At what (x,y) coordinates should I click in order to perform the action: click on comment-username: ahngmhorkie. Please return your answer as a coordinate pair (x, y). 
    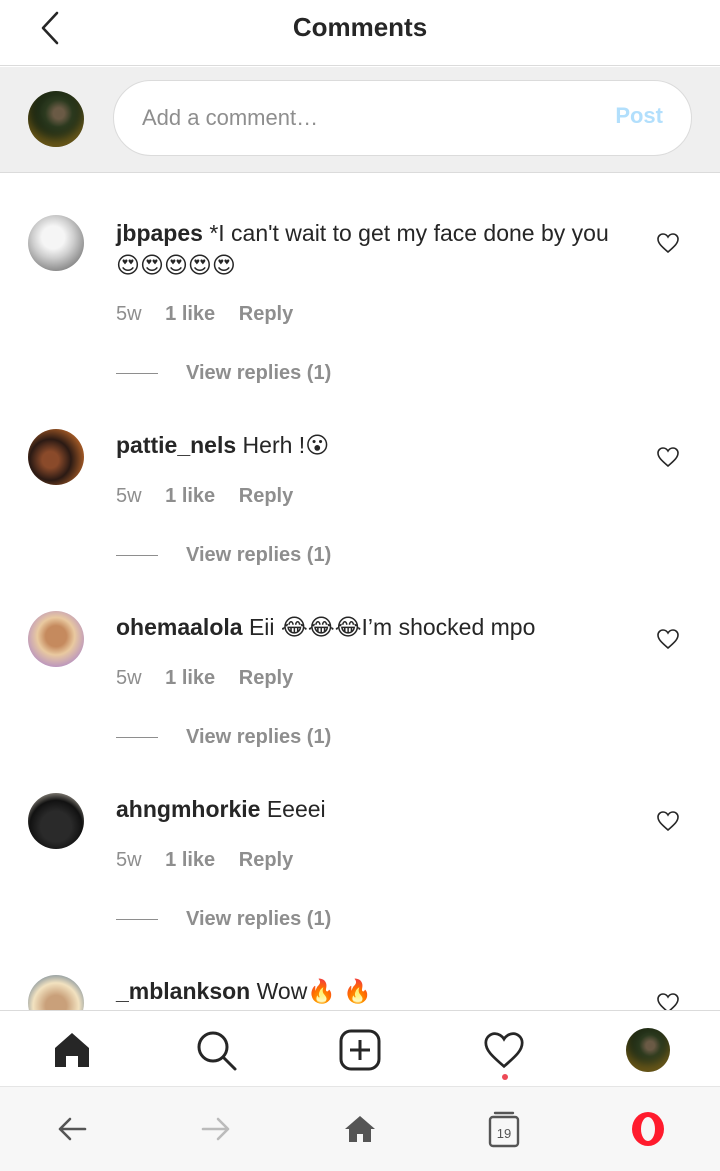
    Looking at the image, I should click on (188, 809).